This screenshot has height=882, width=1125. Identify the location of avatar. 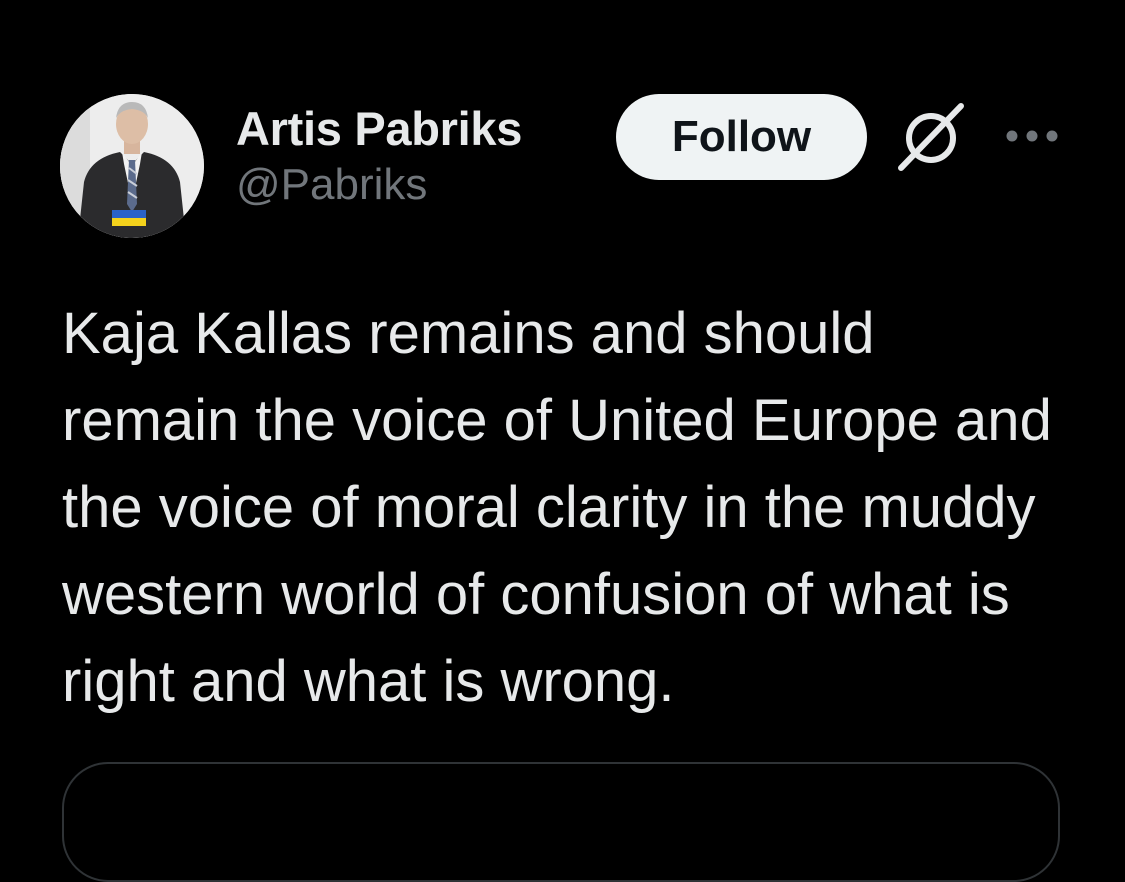
(132, 166).